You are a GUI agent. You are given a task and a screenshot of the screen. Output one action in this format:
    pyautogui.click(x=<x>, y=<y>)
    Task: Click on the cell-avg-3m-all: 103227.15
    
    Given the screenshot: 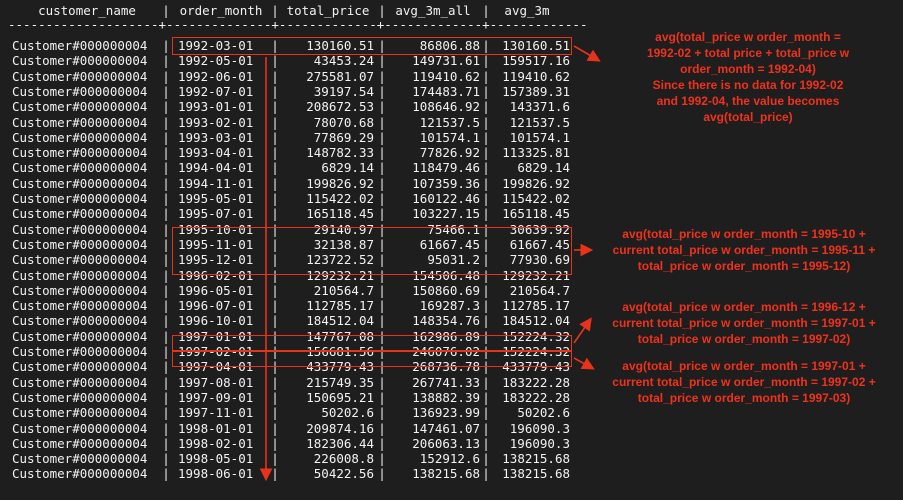 What is the action you would take?
    pyautogui.click(x=446, y=214)
    